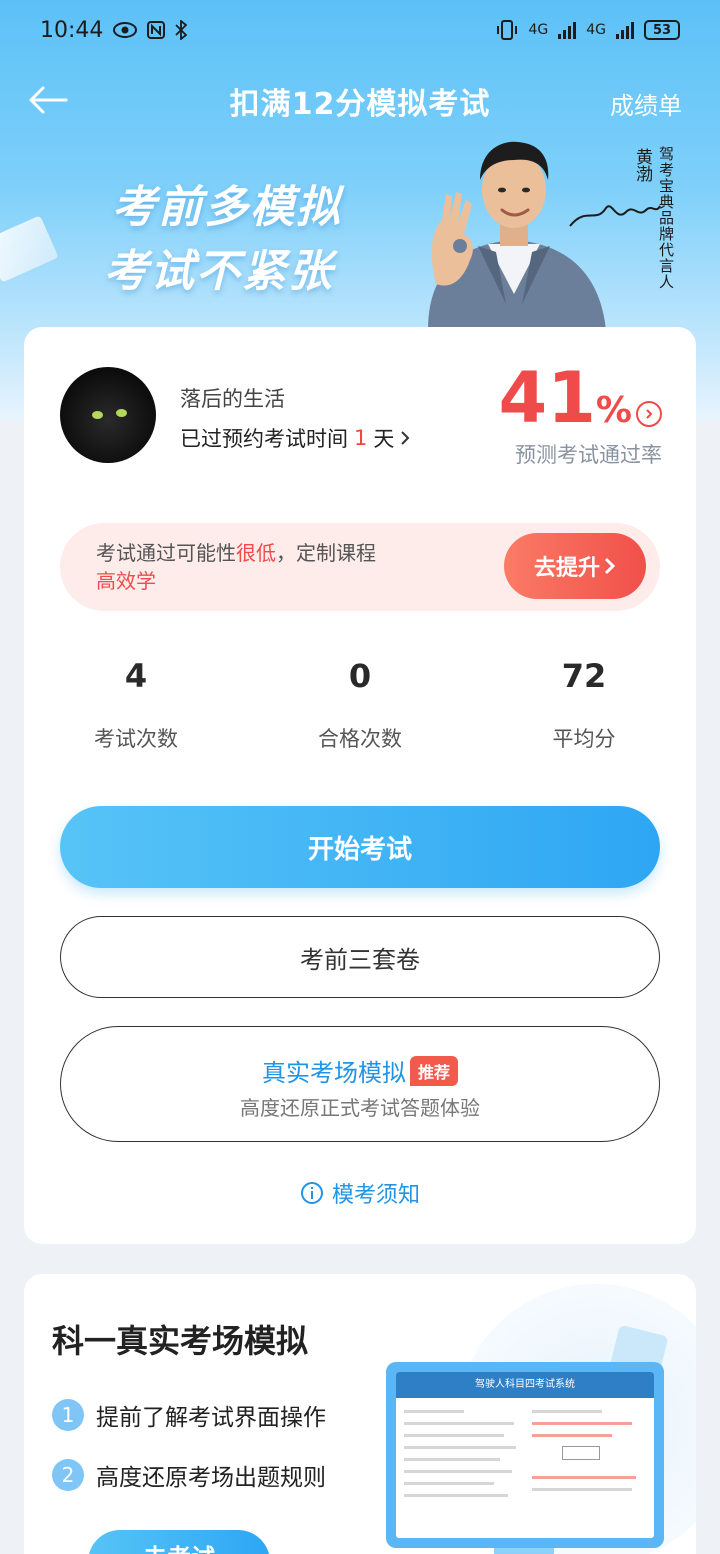 This screenshot has width=720, height=1554. Describe the element at coordinates (264, 439) in the screenshot. I see `exam-time-prefix: 已过预约考试时间` at that location.